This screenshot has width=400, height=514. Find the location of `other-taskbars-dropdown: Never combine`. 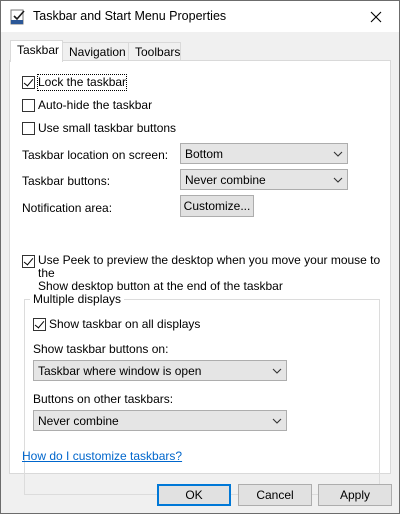

other-taskbars-dropdown: Never combine is located at coordinates (160, 420).